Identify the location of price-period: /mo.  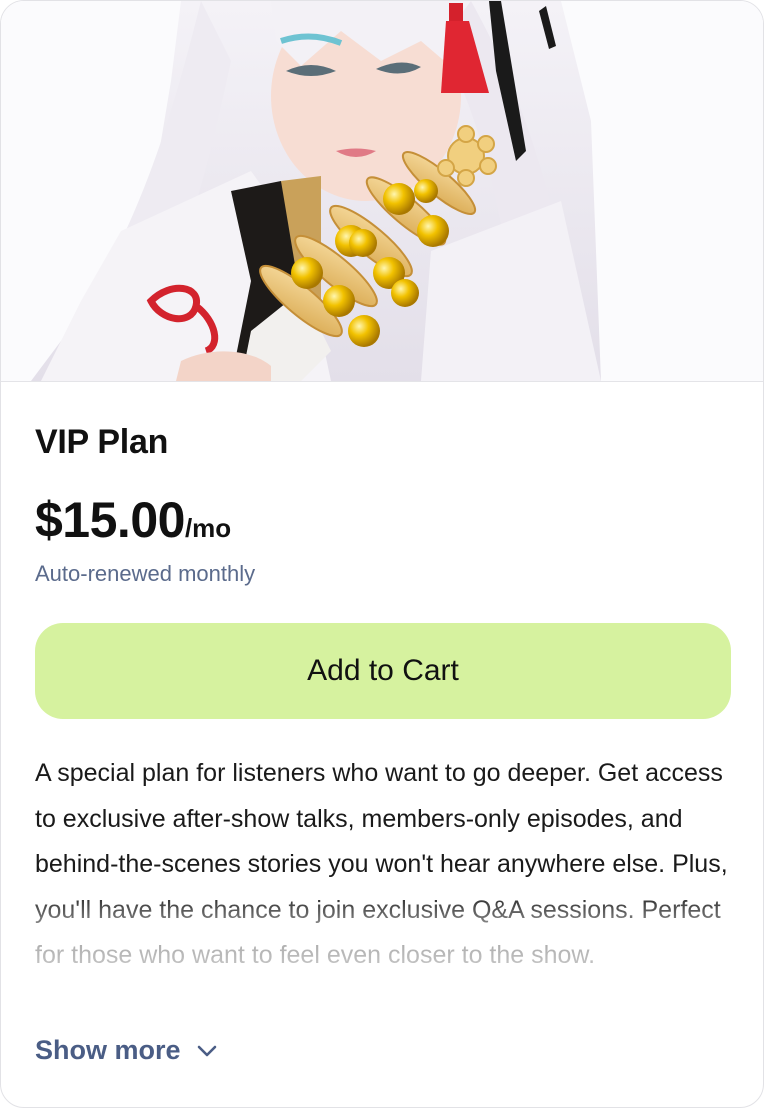
(208, 528).